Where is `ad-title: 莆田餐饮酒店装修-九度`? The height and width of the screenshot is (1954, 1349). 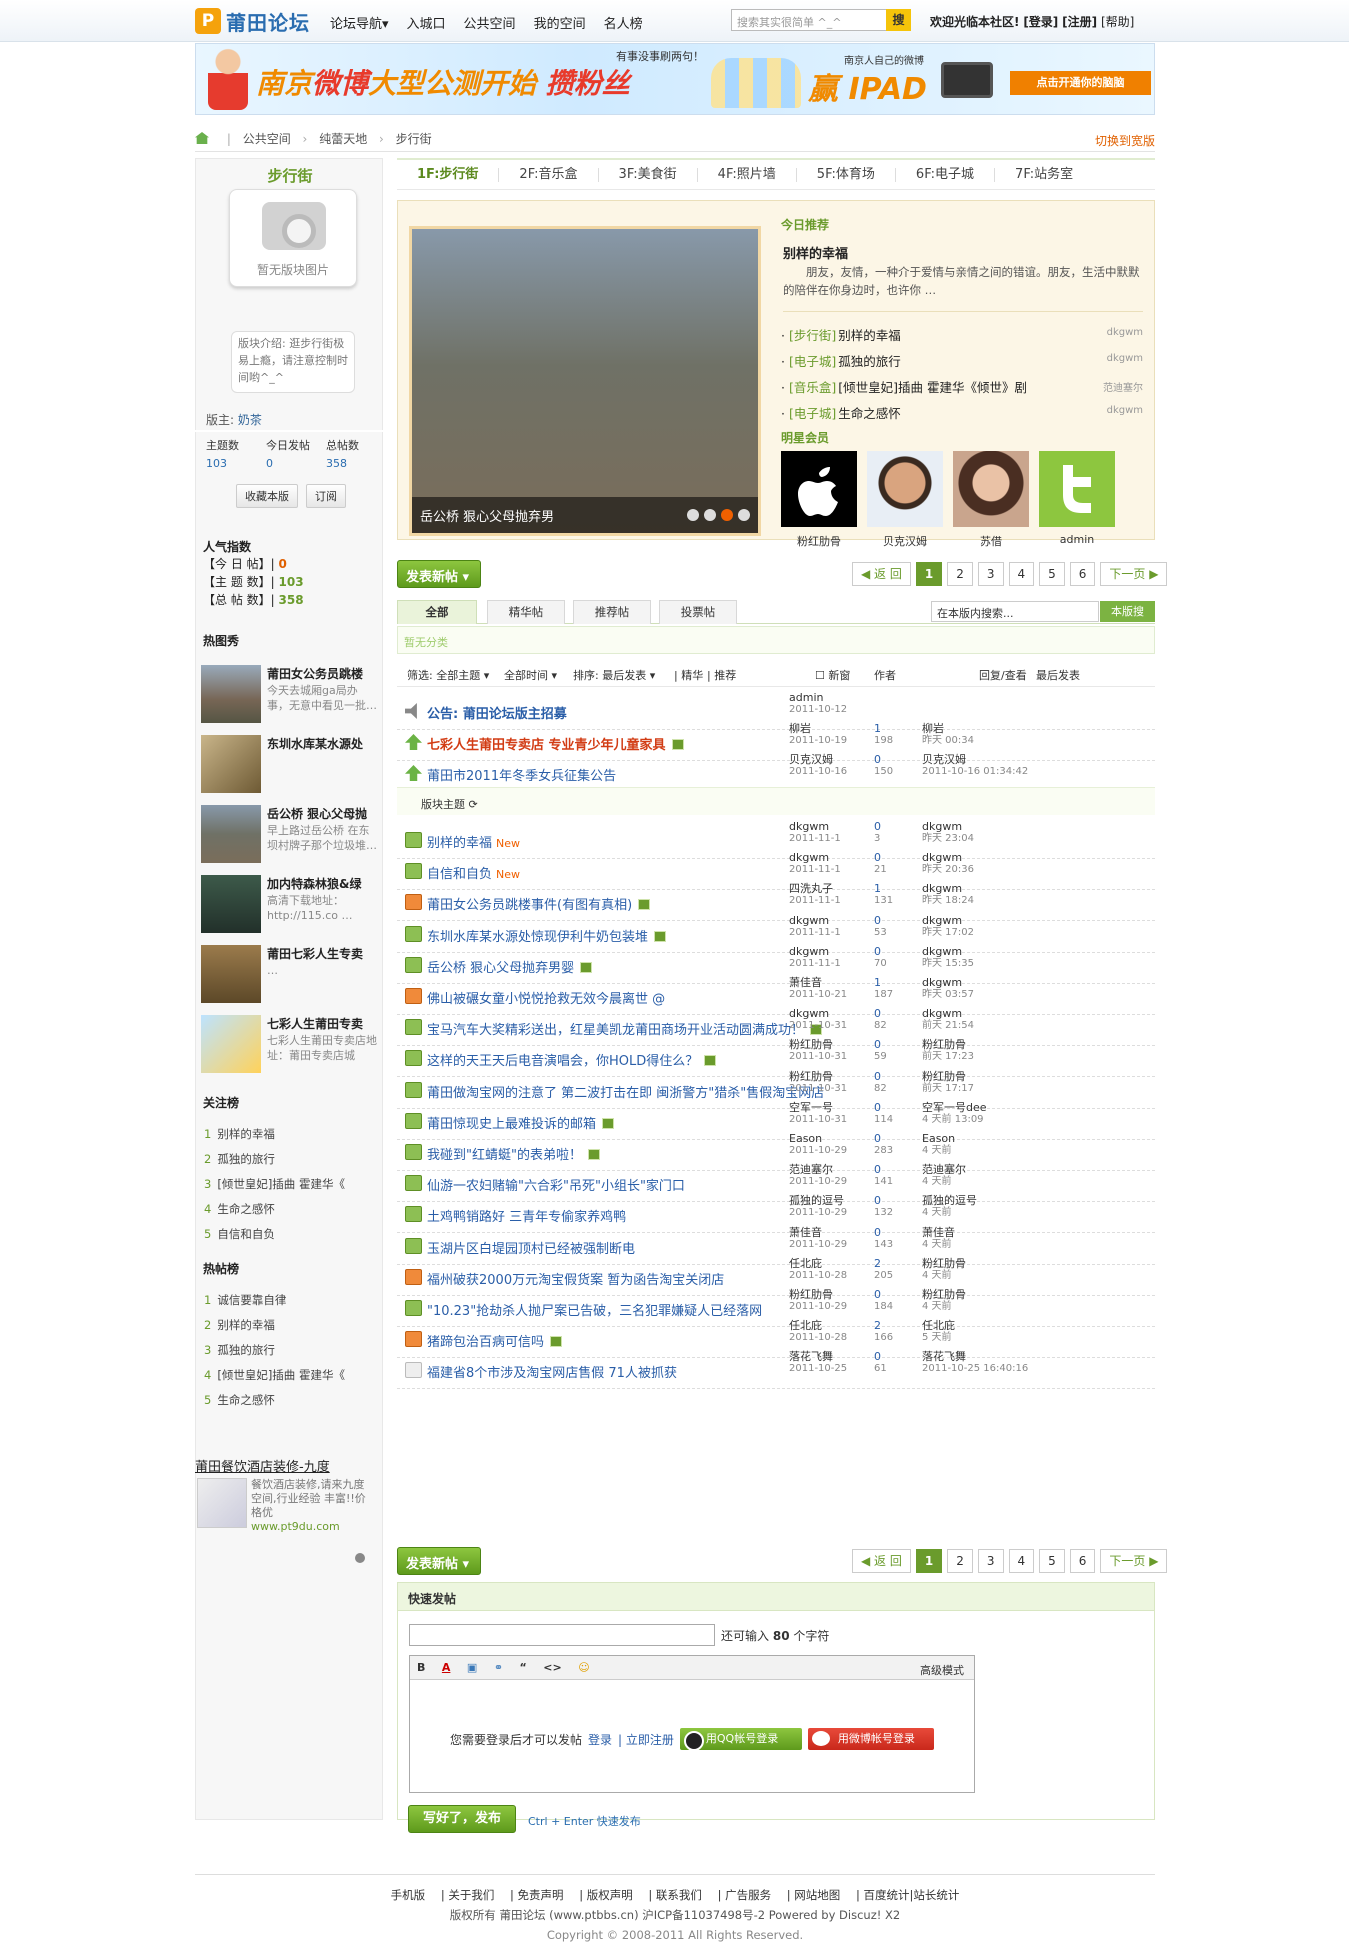
ad-title: 莆田餐饮酒店装修-九度 is located at coordinates (289, 1465).